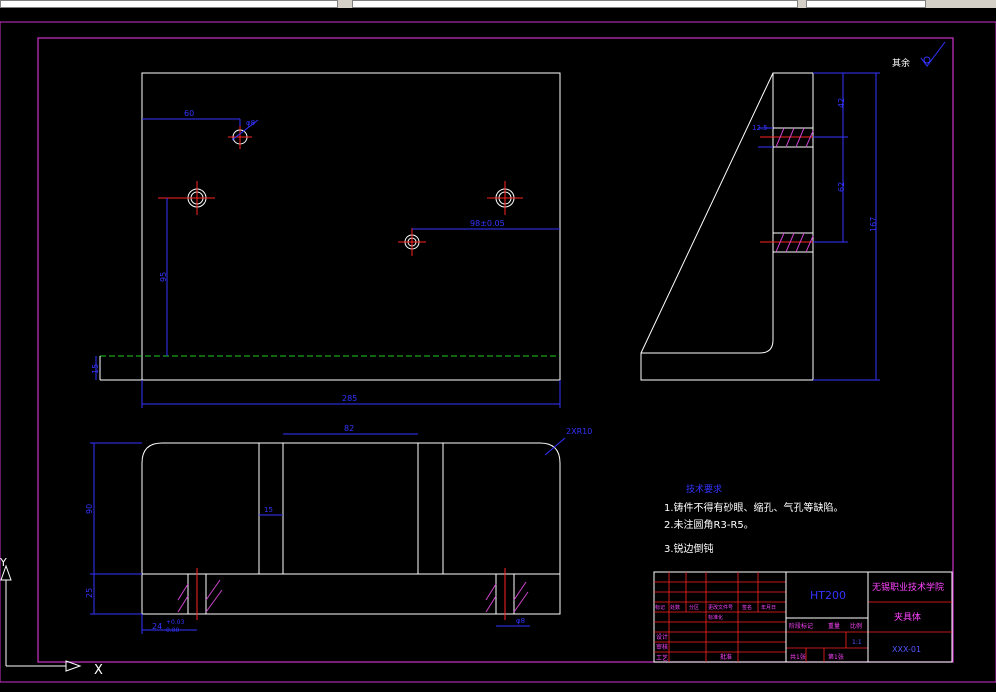 The width and height of the screenshot is (996, 692). Describe the element at coordinates (907, 617) in the screenshot. I see `tb-part-name: 夹具体` at that location.